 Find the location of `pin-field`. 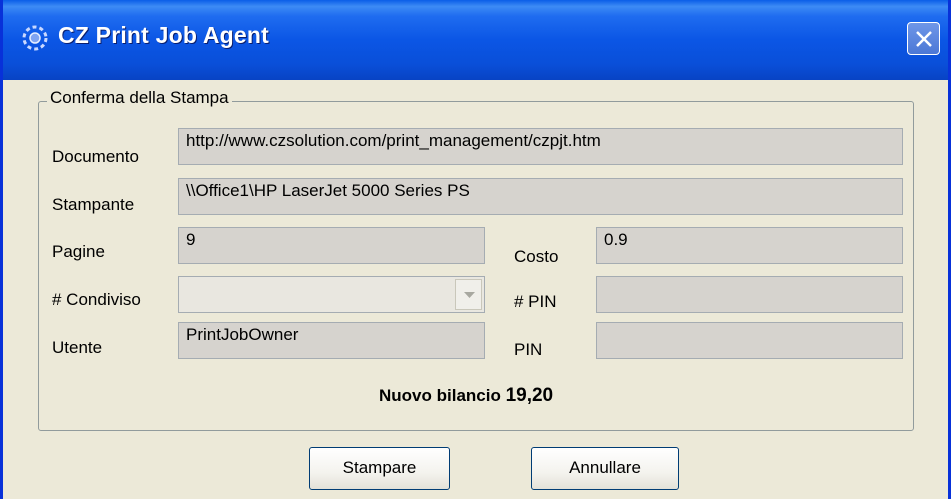

pin-field is located at coordinates (749, 340).